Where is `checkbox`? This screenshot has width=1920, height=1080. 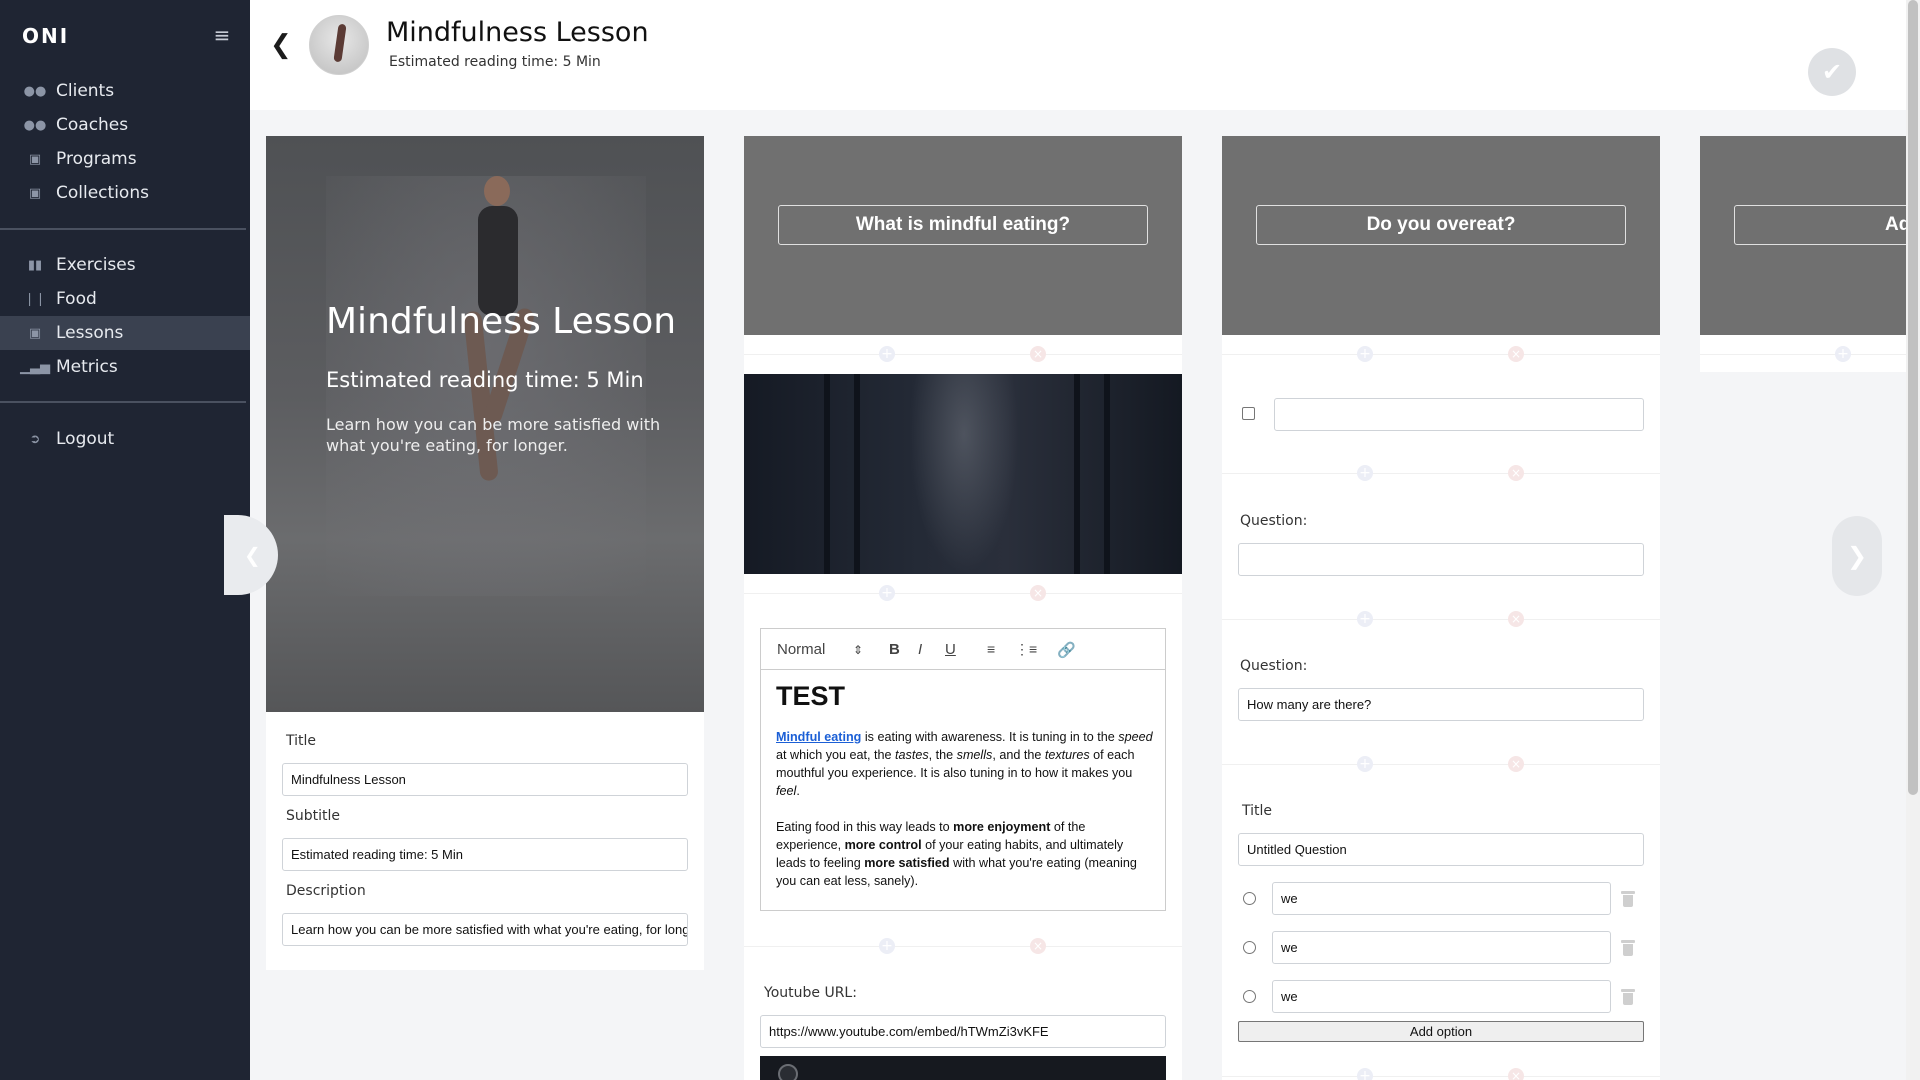 checkbox is located at coordinates (1248, 413).